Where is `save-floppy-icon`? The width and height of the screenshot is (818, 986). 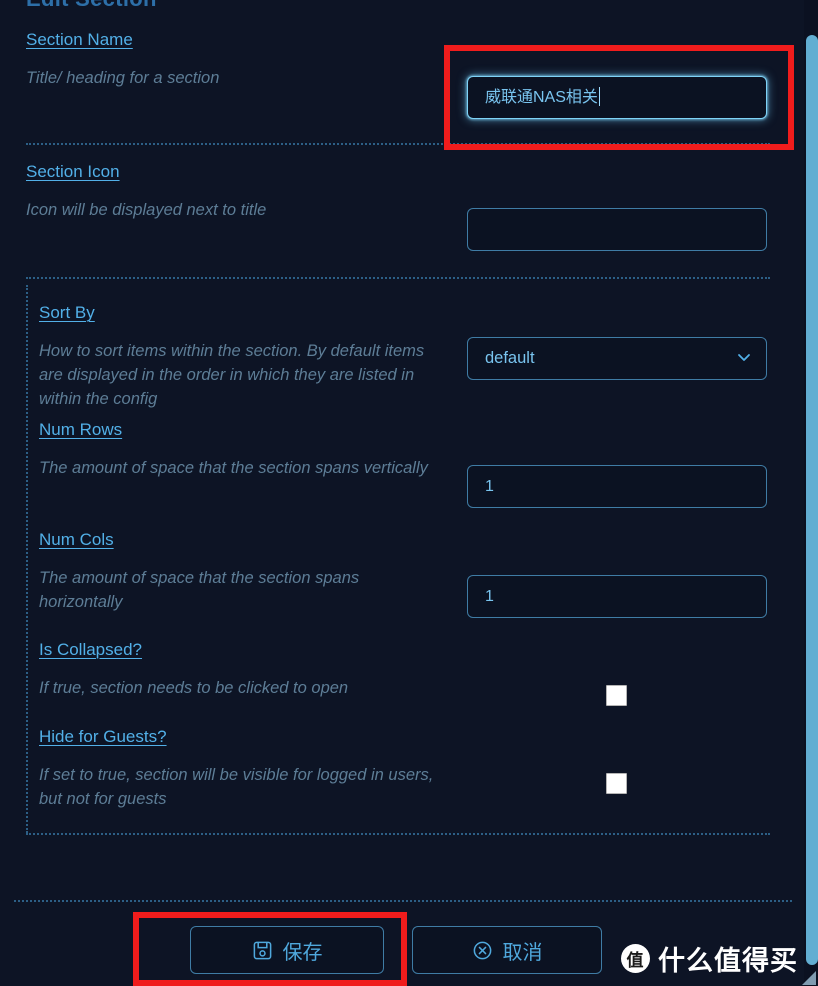
save-floppy-icon is located at coordinates (262, 950).